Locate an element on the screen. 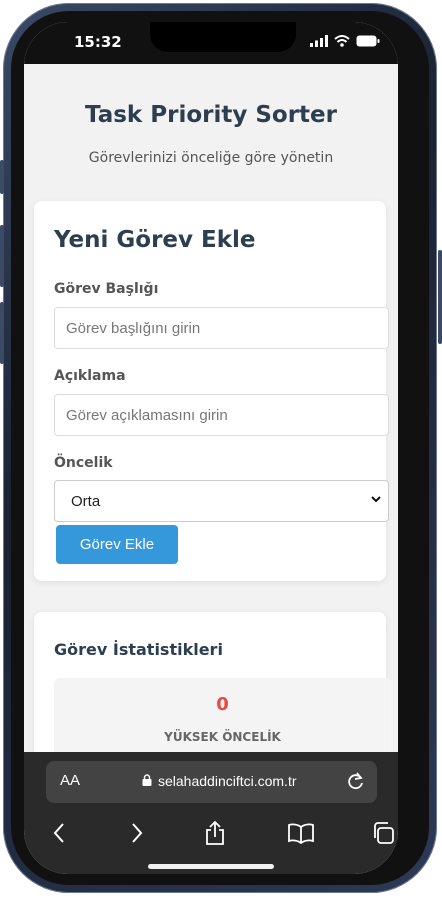  add-task-heading: Yeni Görev Ekle is located at coordinates (155, 240).